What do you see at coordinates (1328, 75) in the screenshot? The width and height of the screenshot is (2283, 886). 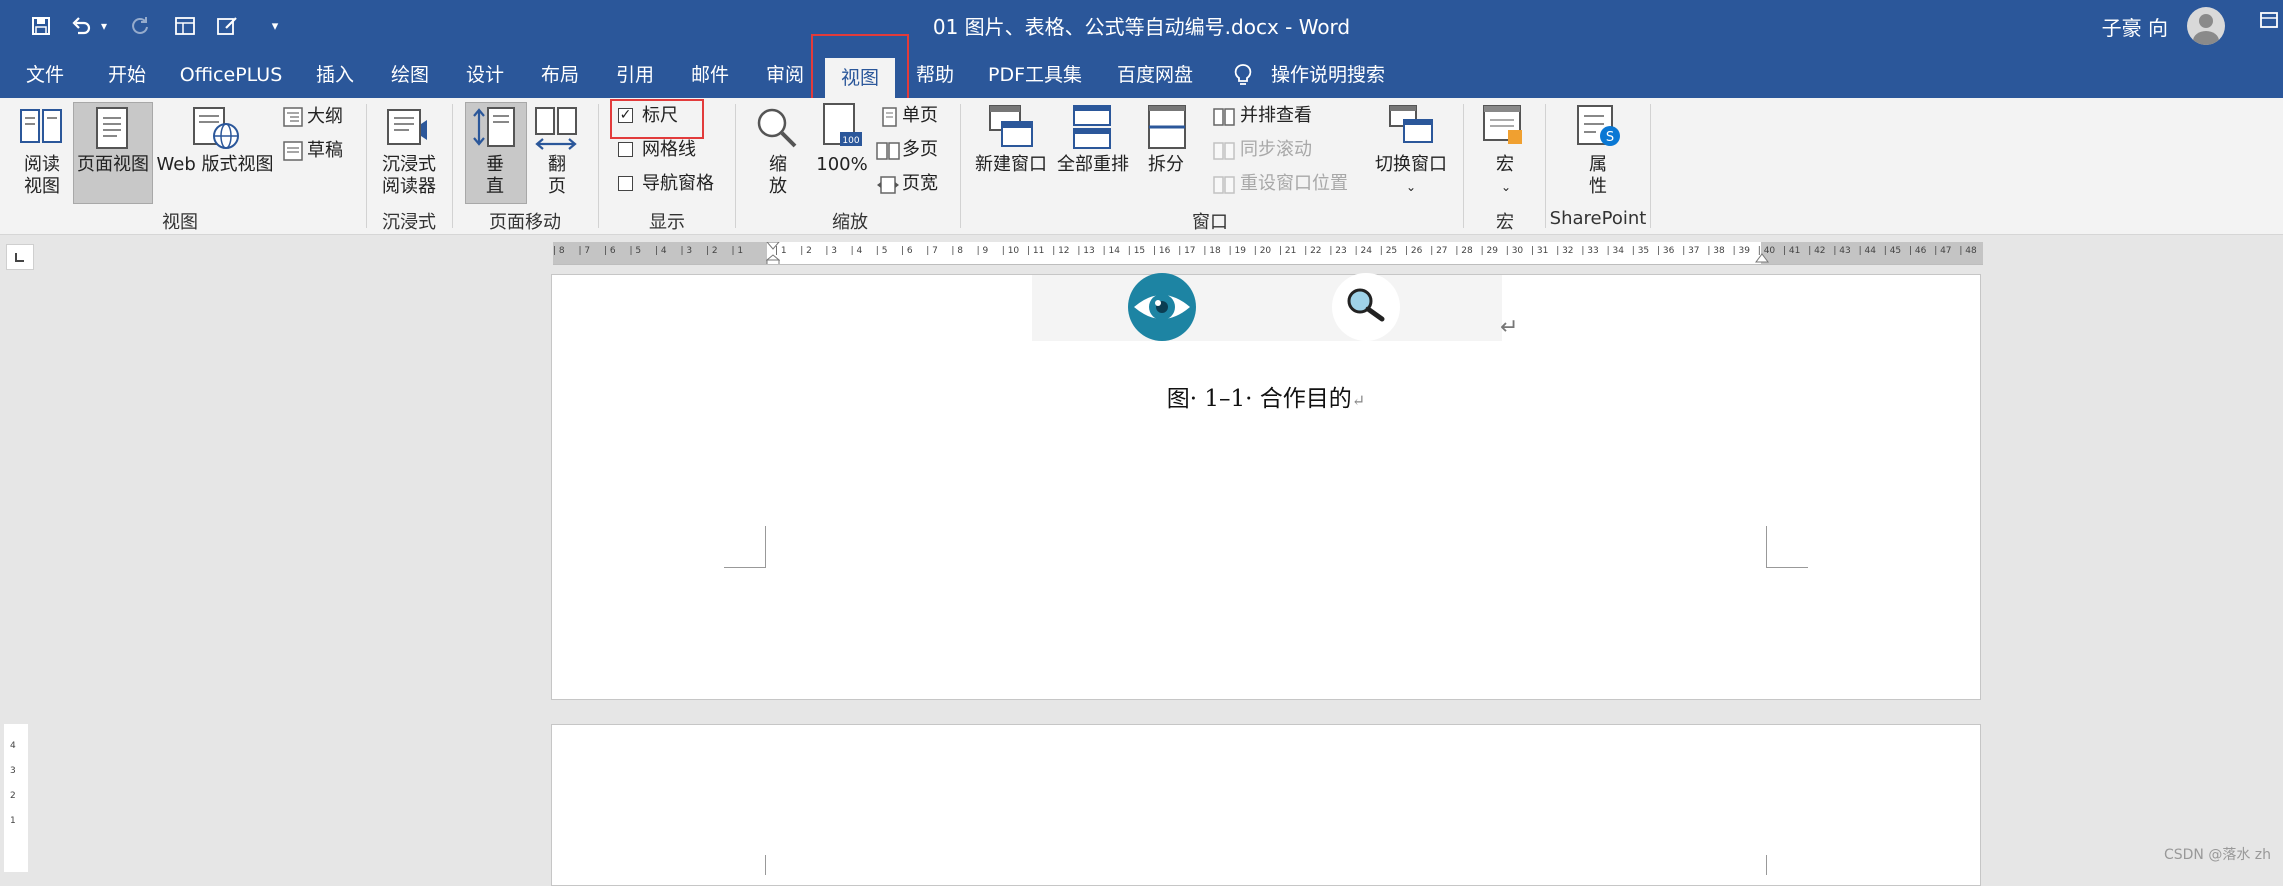 I see `tell-me-search: 操作说明搜索` at bounding box center [1328, 75].